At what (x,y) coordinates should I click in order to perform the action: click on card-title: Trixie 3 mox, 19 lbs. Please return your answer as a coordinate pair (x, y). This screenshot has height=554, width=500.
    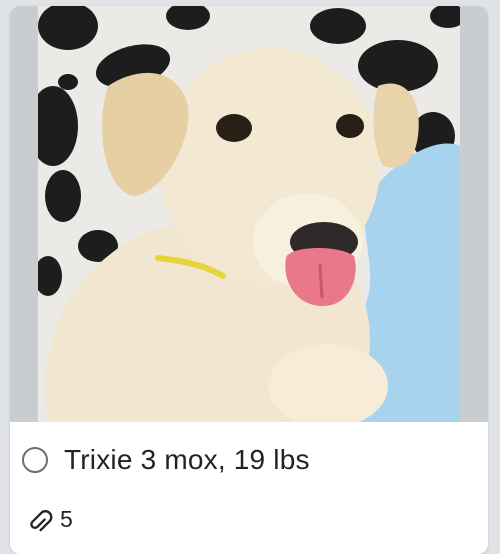
    Looking at the image, I should click on (187, 460).